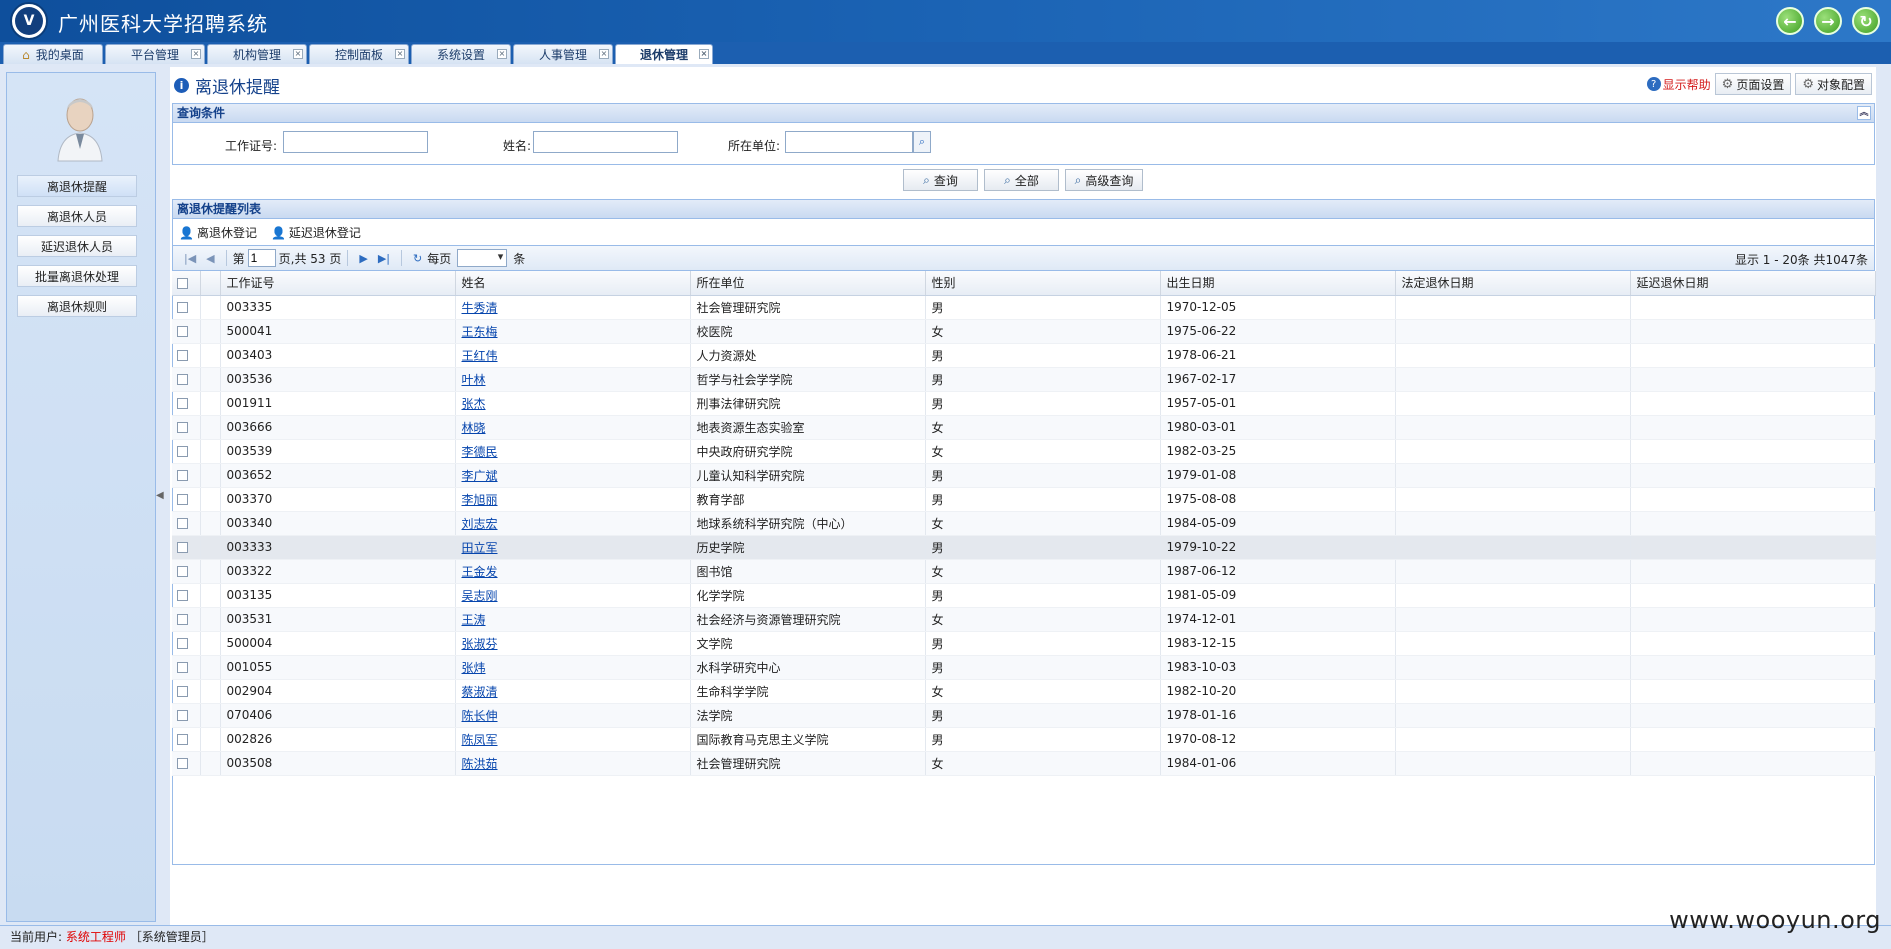 The height and width of the screenshot is (949, 1891). Describe the element at coordinates (210, 258) in the screenshot. I see `prev-page-icon: ◀` at that location.